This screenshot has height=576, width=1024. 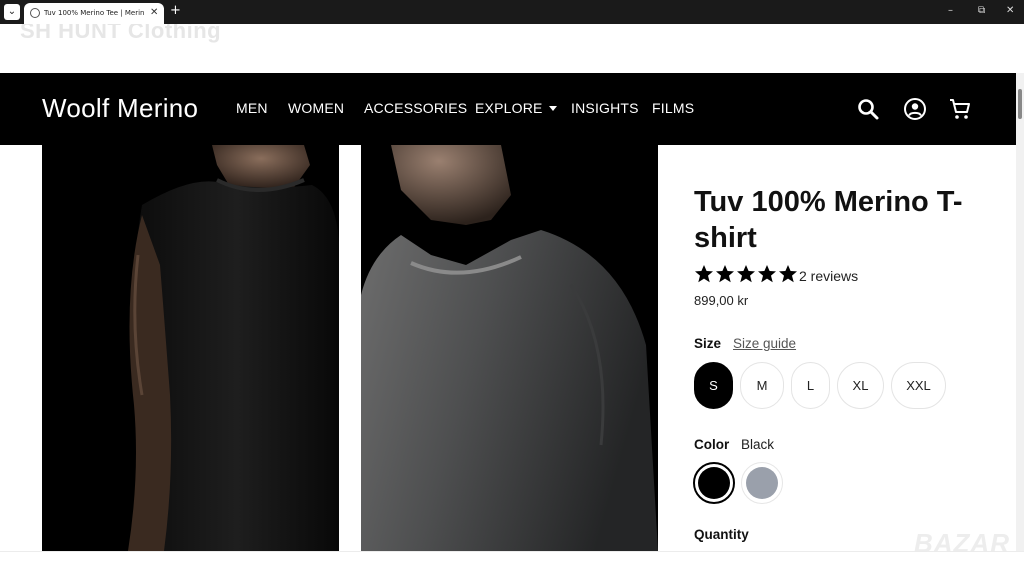 I want to click on rating-stars, so click(x=746, y=274).